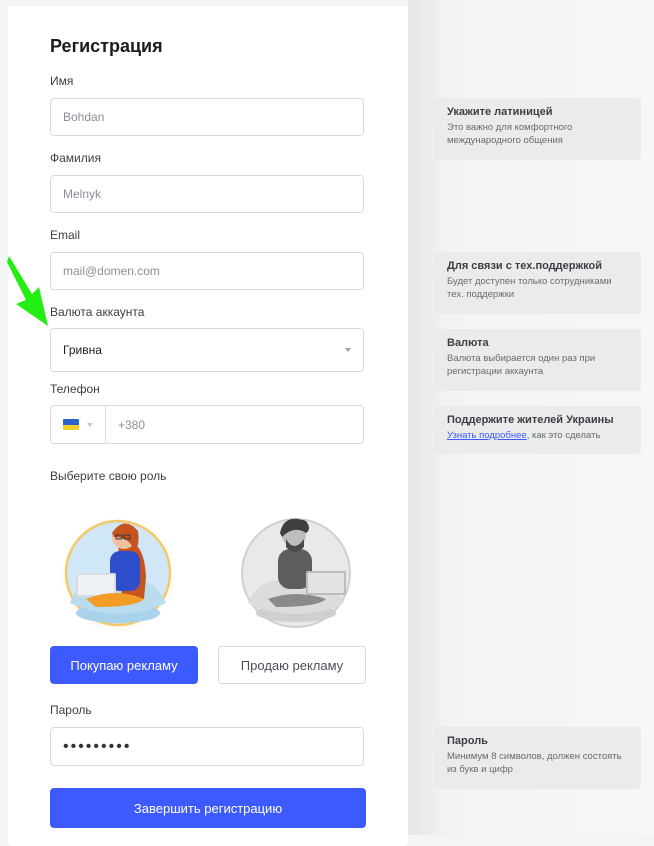  Describe the element at coordinates (111, 271) in the screenshot. I see `email-placeholder: mail@domen.com` at that location.